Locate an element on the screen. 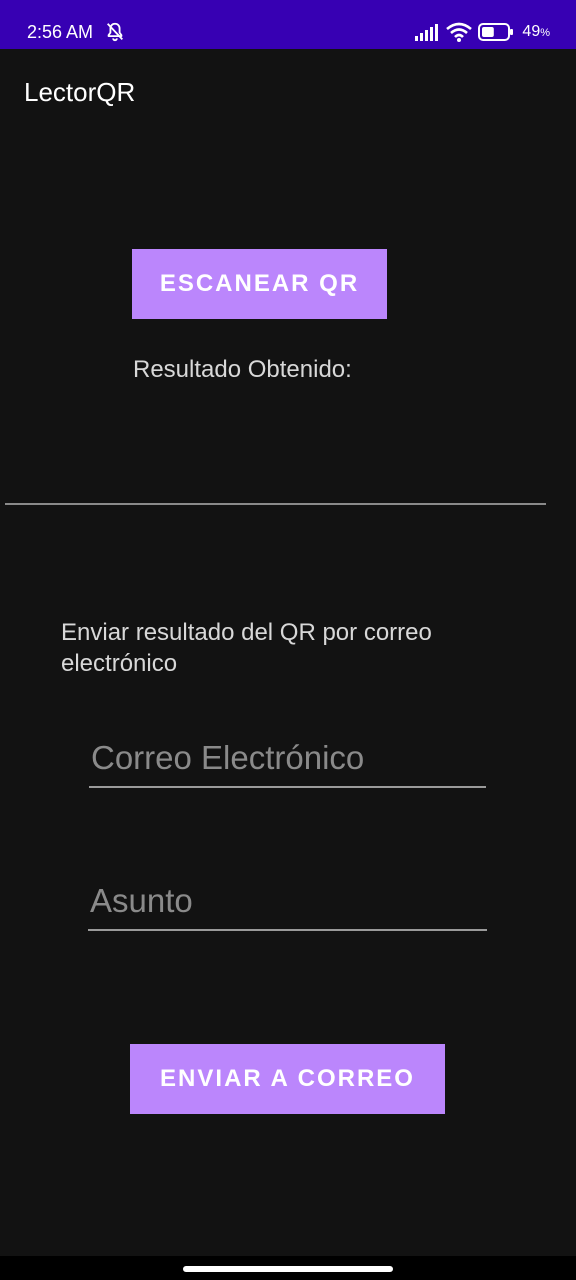 The image size is (576, 1280). navigation-bar is located at coordinates (288, 1268).